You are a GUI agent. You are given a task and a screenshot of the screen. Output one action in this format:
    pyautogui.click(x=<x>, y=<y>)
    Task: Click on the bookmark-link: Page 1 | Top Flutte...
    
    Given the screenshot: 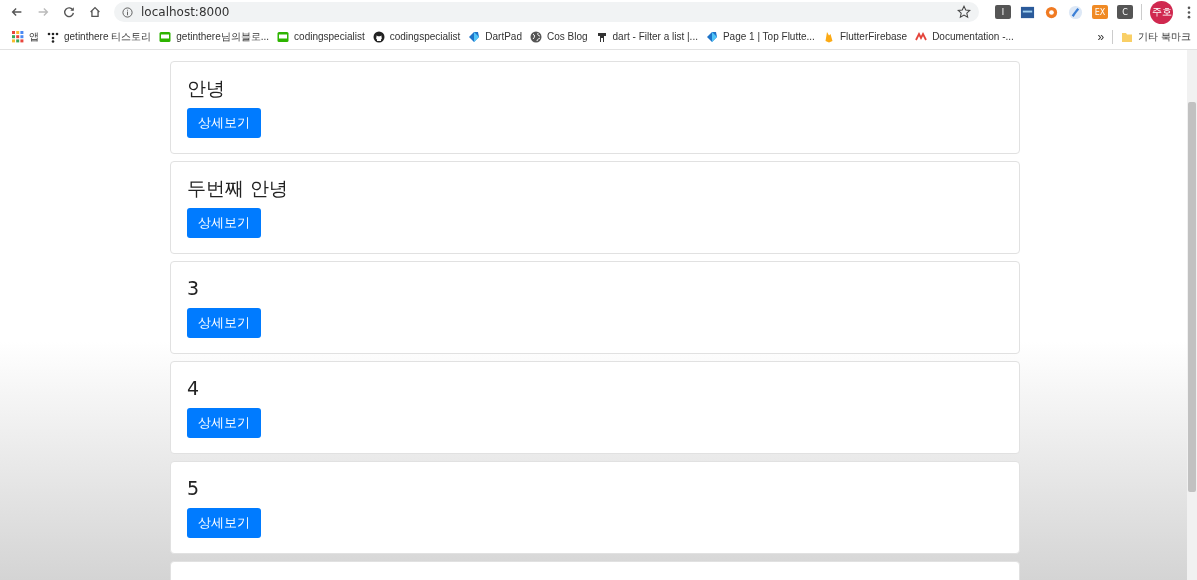 What is the action you would take?
    pyautogui.click(x=760, y=36)
    